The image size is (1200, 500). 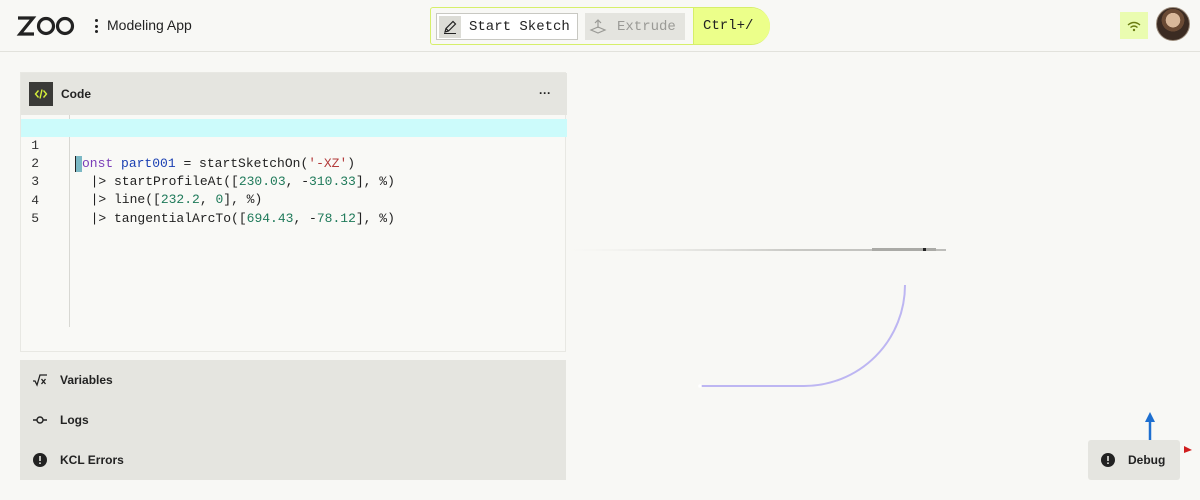 I want to click on variables-pane-header: Variables, so click(x=293, y=380).